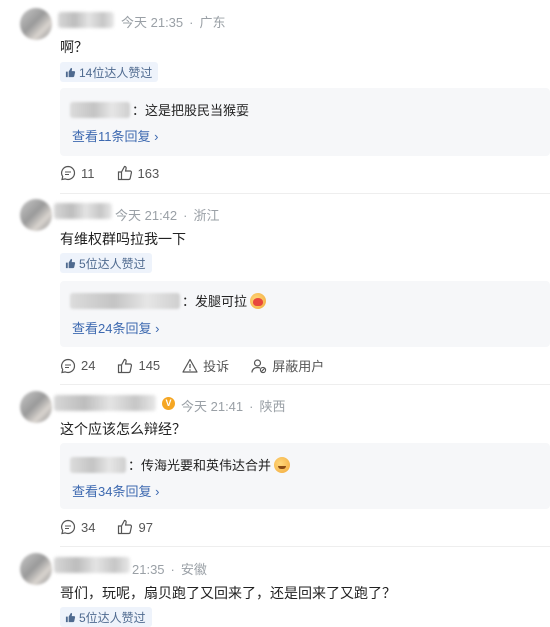 The width and height of the screenshot is (550, 627). What do you see at coordinates (282, 464) in the screenshot?
I see `grin-emoji-icon` at bounding box center [282, 464].